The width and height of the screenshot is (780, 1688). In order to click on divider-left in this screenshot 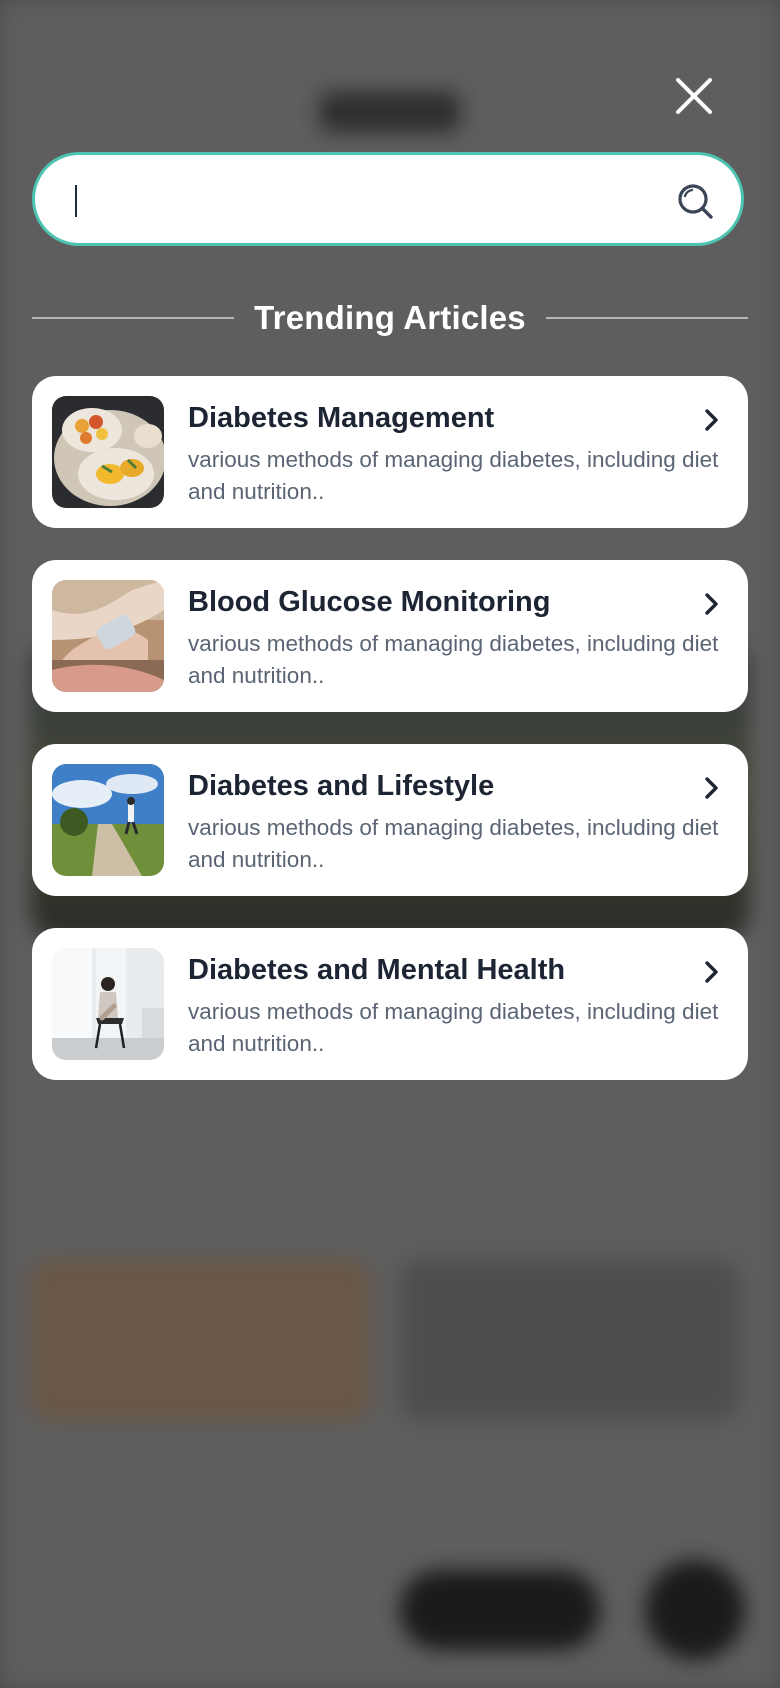, I will do `click(133, 318)`.